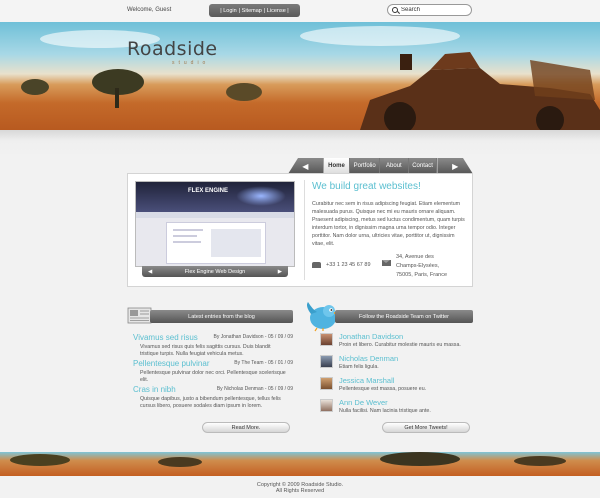  What do you see at coordinates (150, 272) in the screenshot?
I see `slide-prev-icon: ◀` at bounding box center [150, 272].